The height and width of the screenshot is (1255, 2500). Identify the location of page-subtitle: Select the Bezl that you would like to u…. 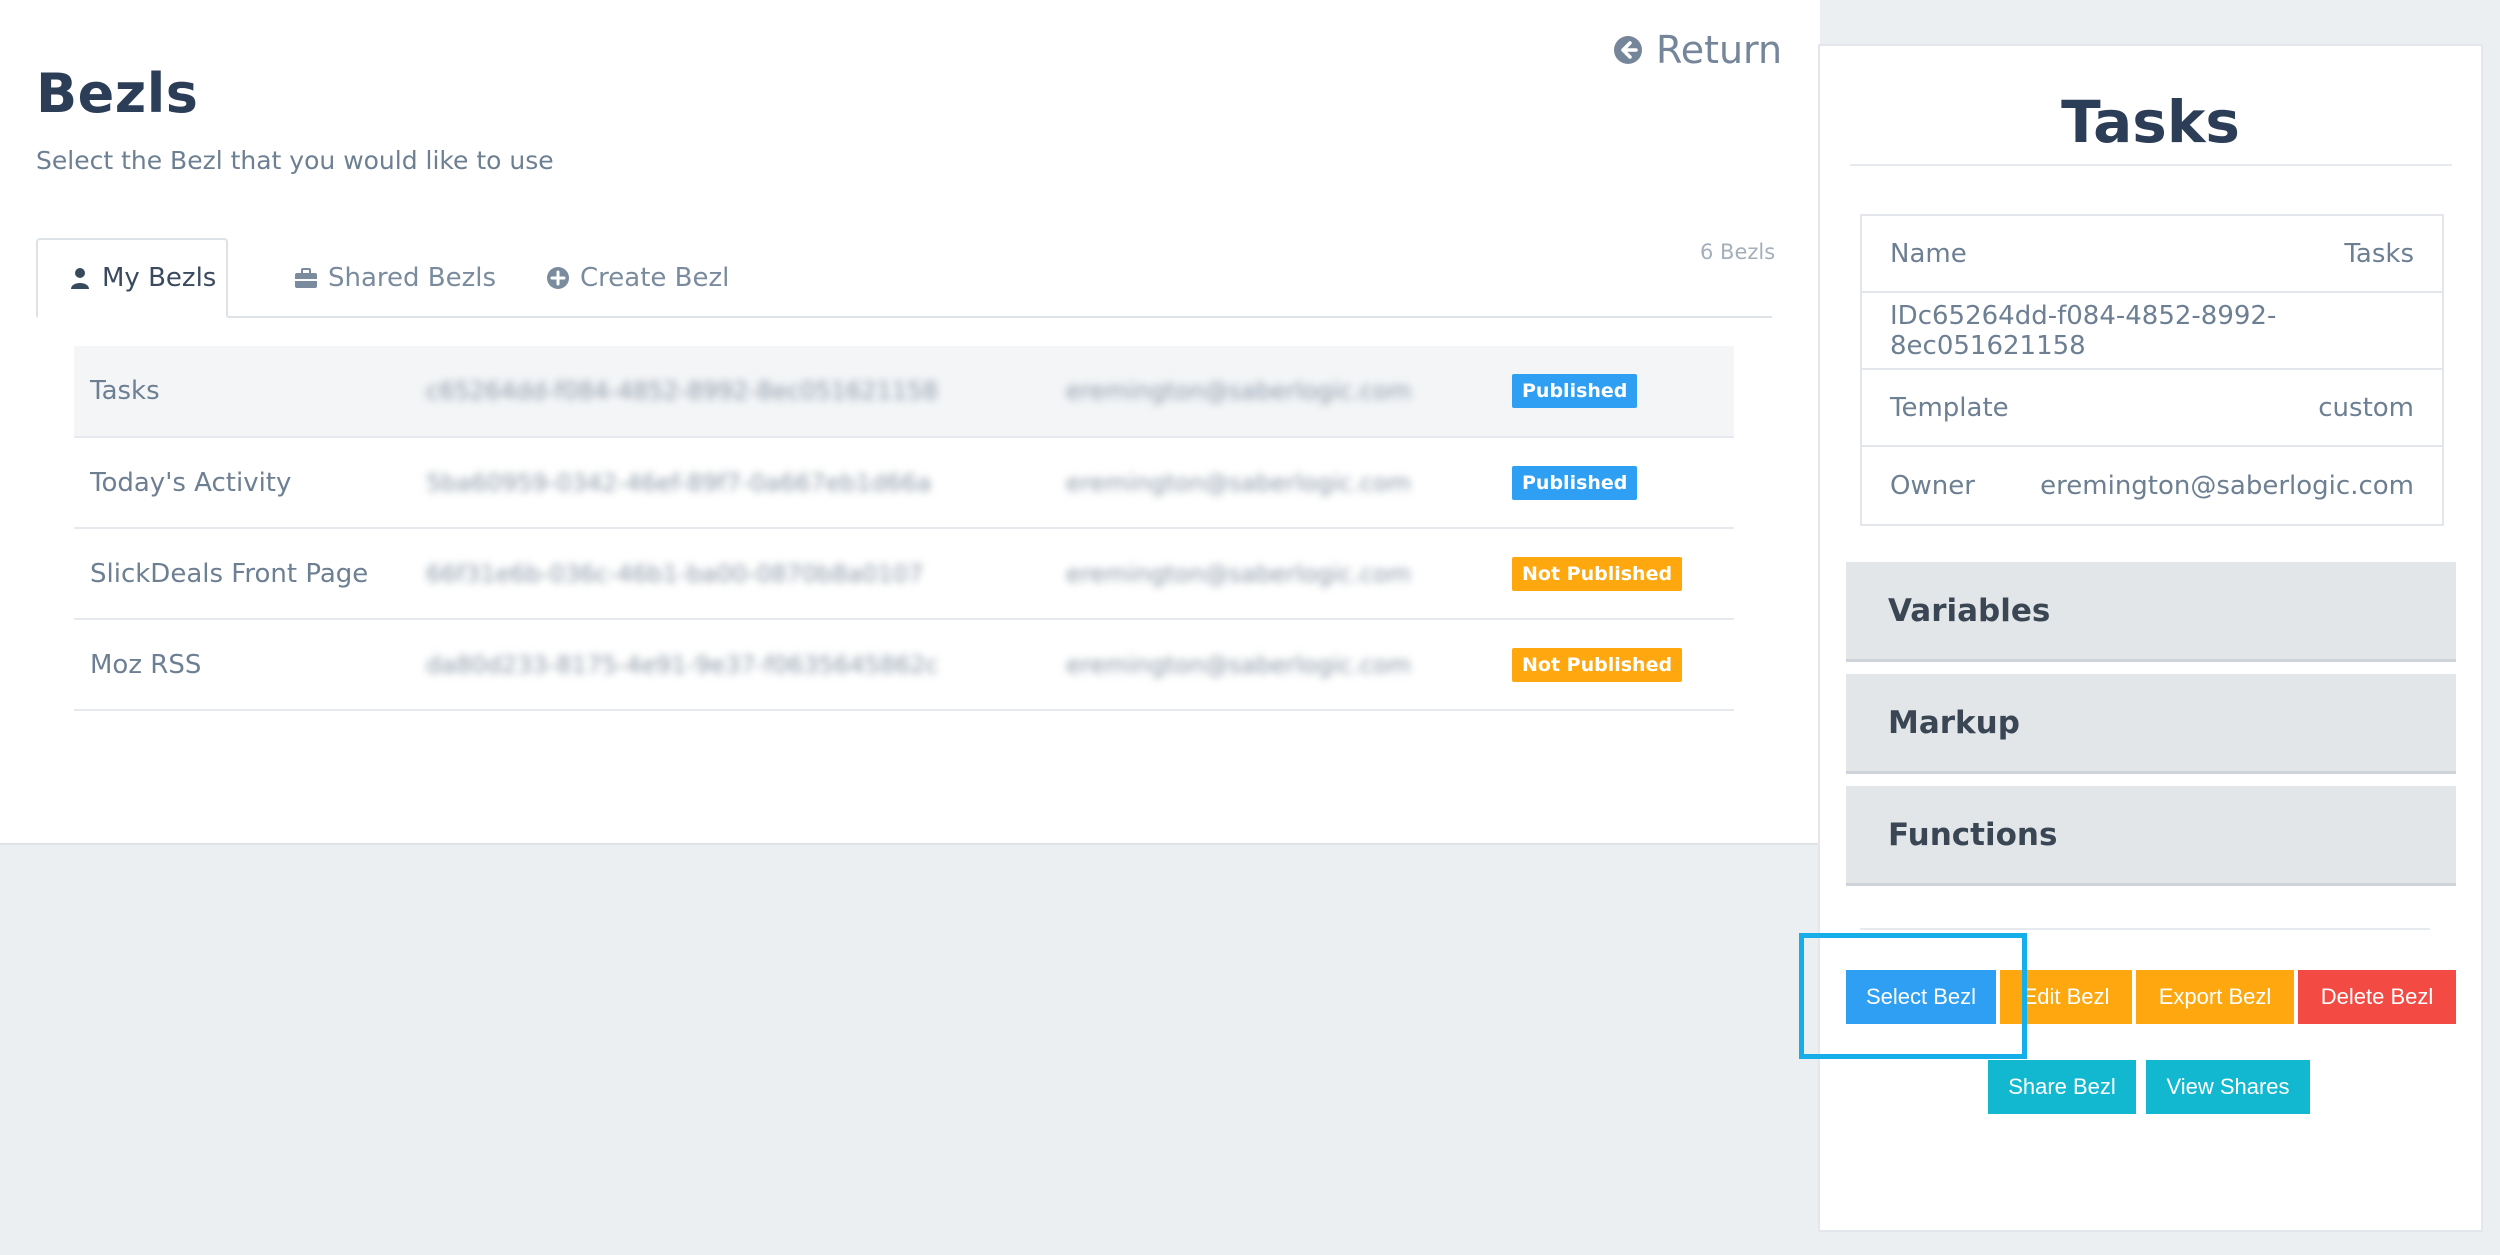
(295, 160).